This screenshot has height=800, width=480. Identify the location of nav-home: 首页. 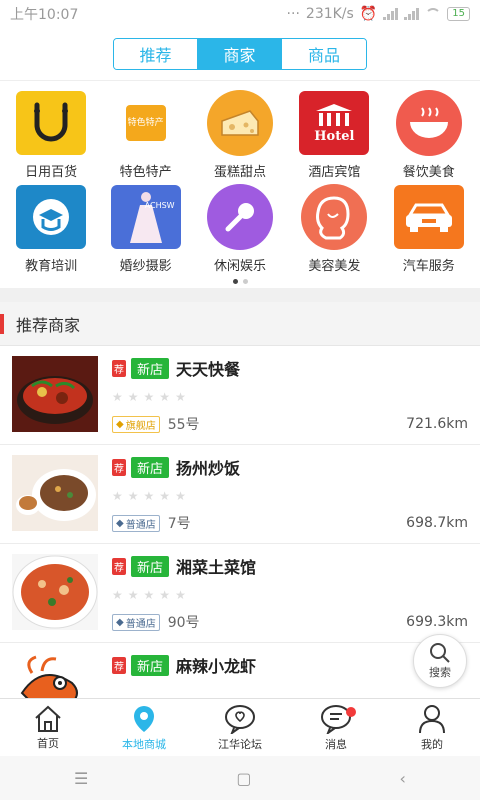
(48, 727).